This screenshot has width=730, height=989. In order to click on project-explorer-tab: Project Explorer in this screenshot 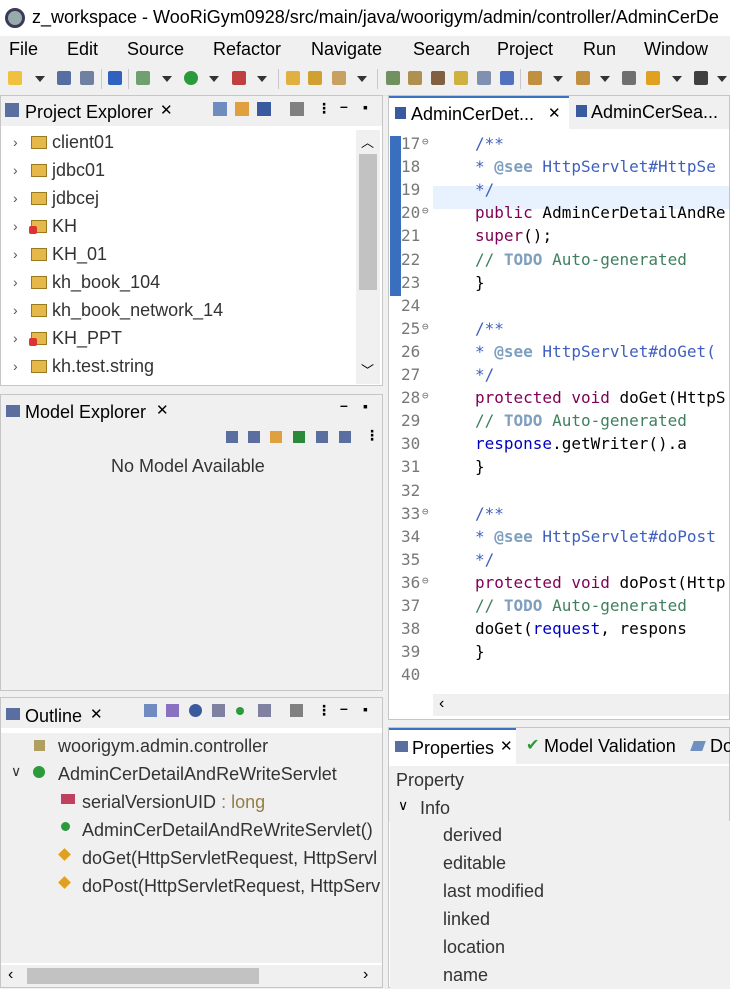, I will do `click(89, 112)`.